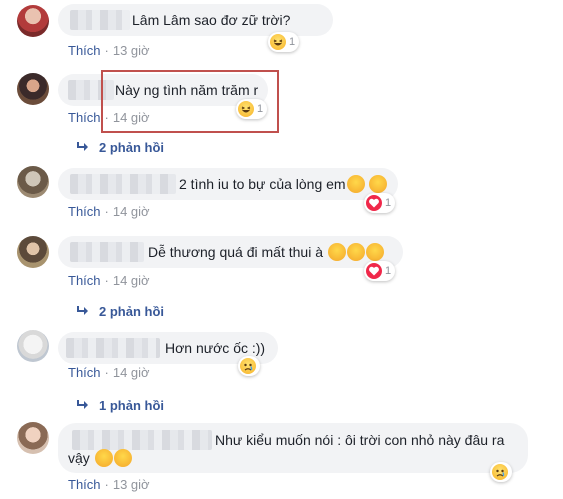 The height and width of the screenshot is (499, 563). What do you see at coordinates (278, 42) in the screenshot?
I see `haha-icon` at bounding box center [278, 42].